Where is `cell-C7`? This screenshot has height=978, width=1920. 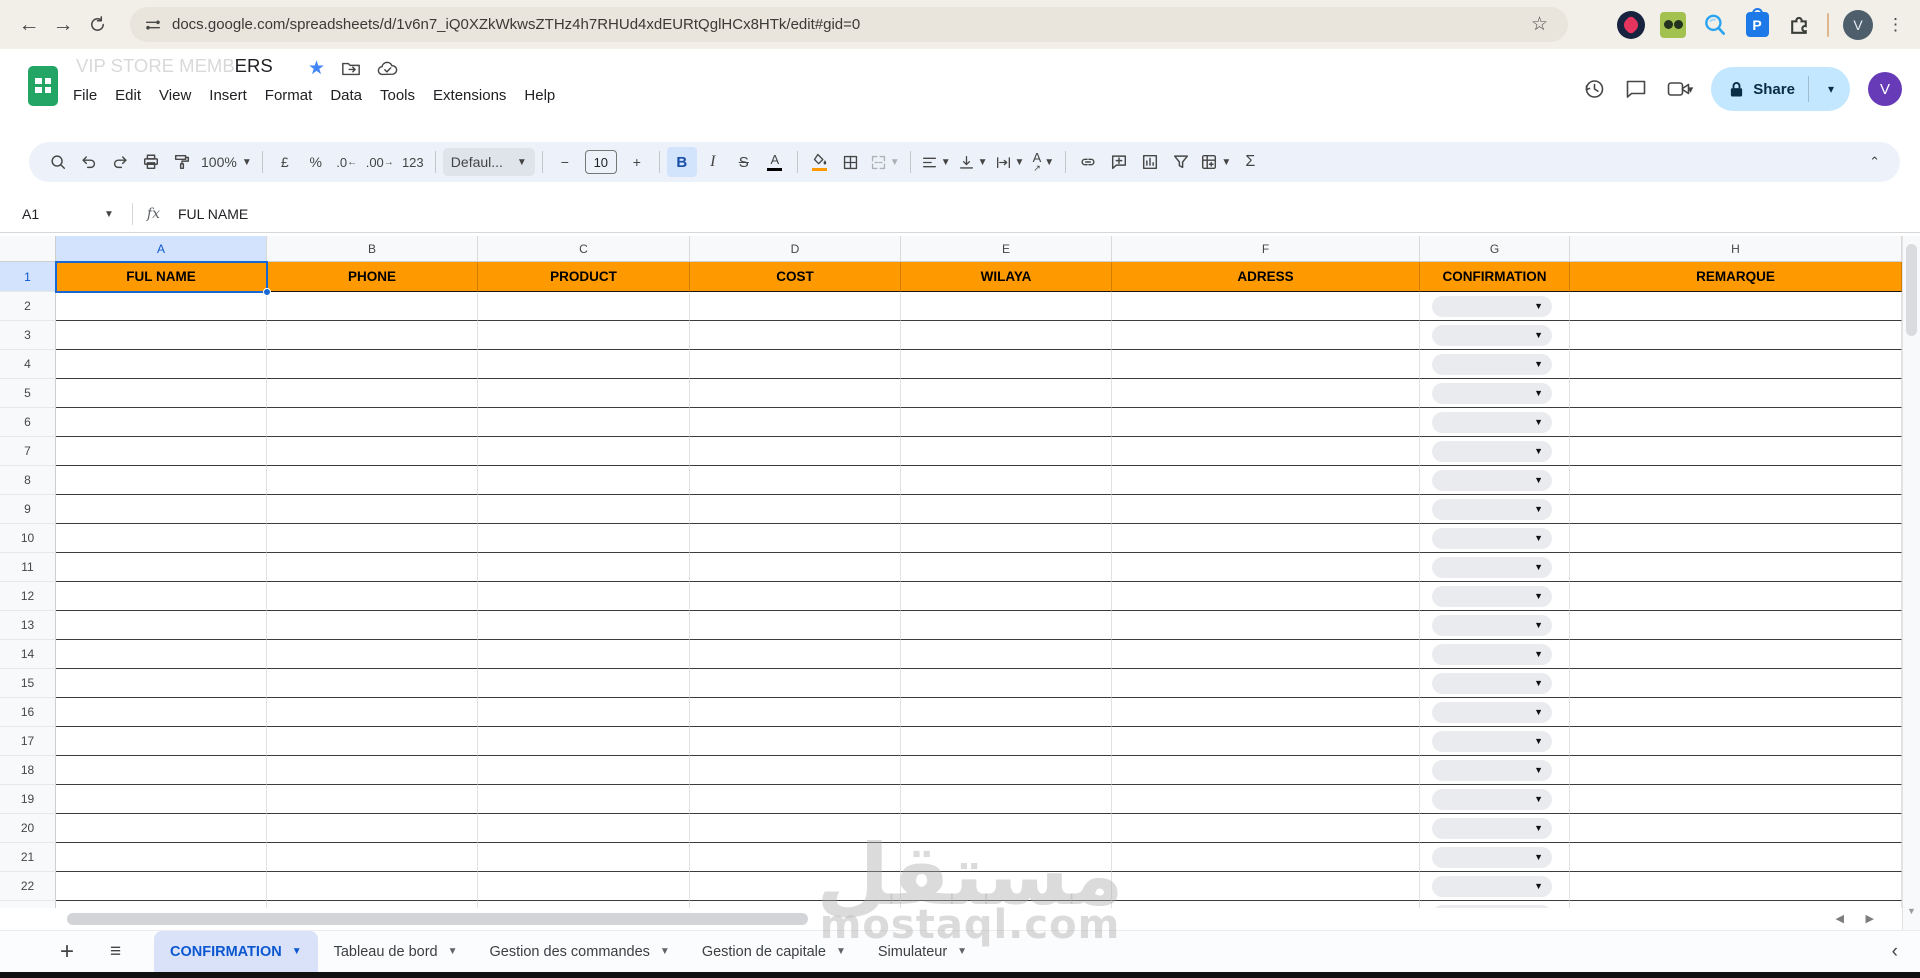 cell-C7 is located at coordinates (584, 451).